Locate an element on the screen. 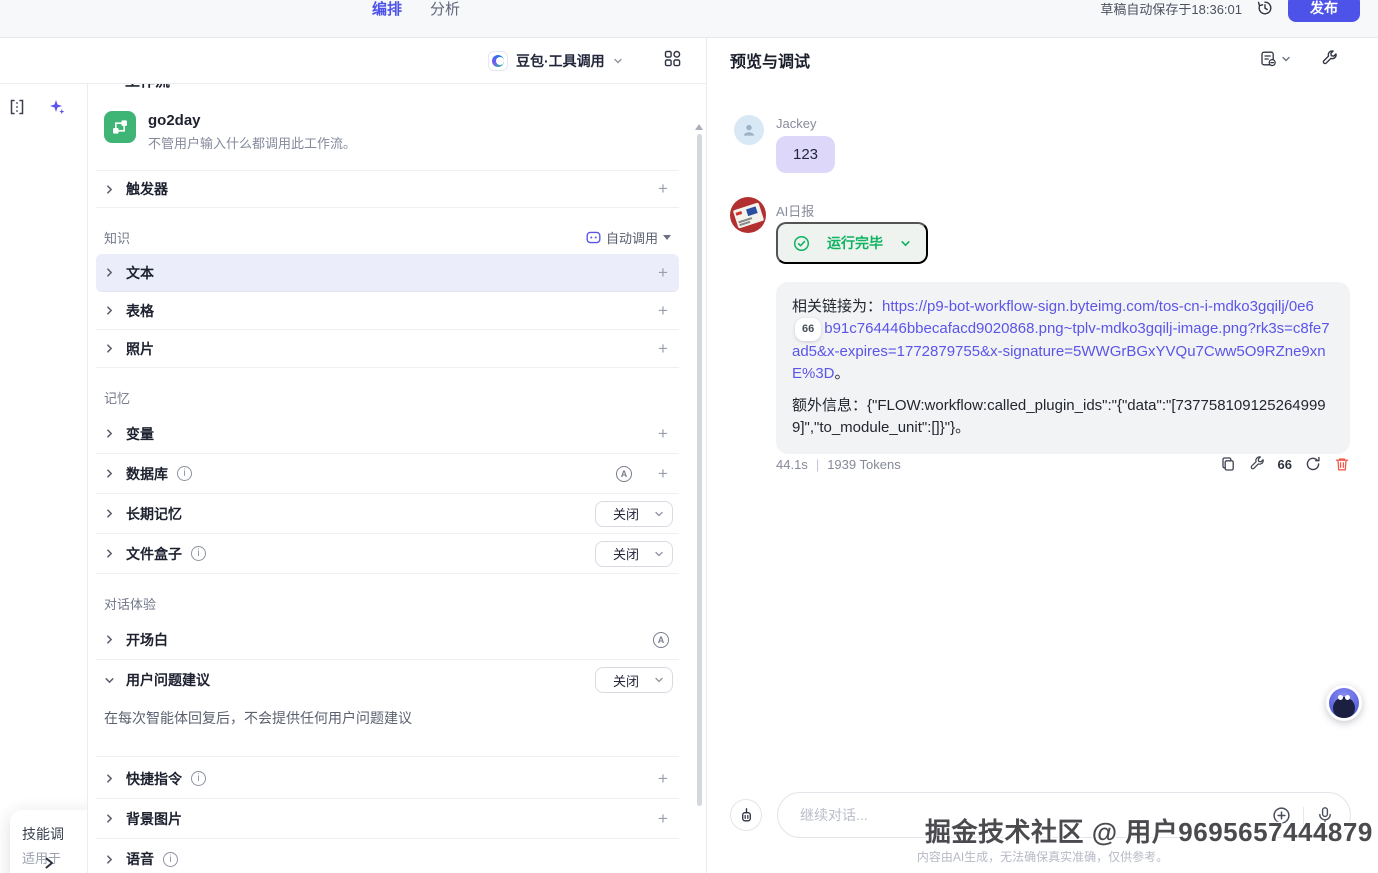  add-photo-knowledge-button: + is located at coordinates (663, 349).